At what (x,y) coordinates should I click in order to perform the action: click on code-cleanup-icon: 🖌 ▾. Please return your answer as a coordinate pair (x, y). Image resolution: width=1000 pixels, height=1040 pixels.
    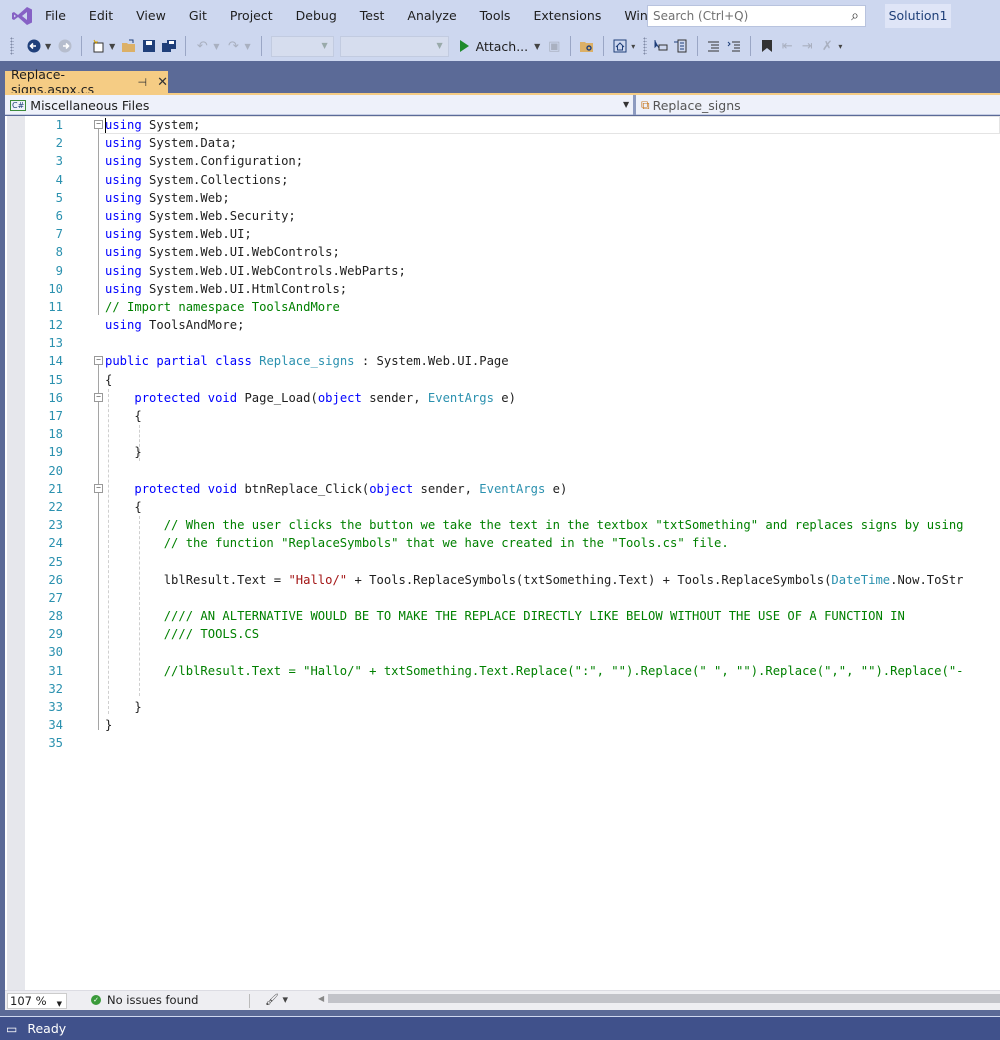
    Looking at the image, I should click on (276, 999).